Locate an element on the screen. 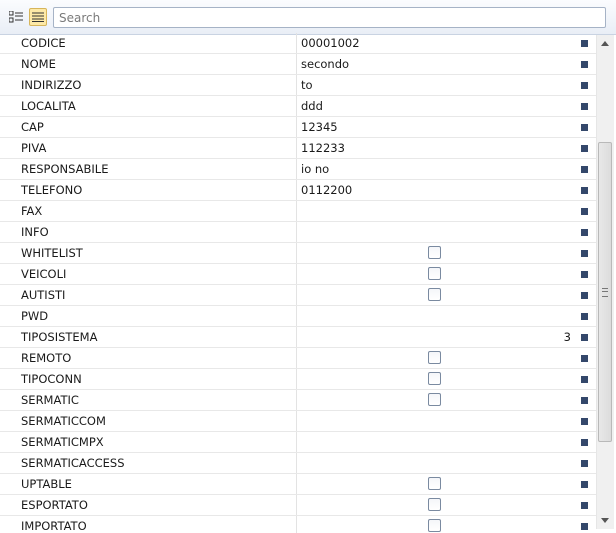  property-row: VEICOLI is located at coordinates (298, 274).